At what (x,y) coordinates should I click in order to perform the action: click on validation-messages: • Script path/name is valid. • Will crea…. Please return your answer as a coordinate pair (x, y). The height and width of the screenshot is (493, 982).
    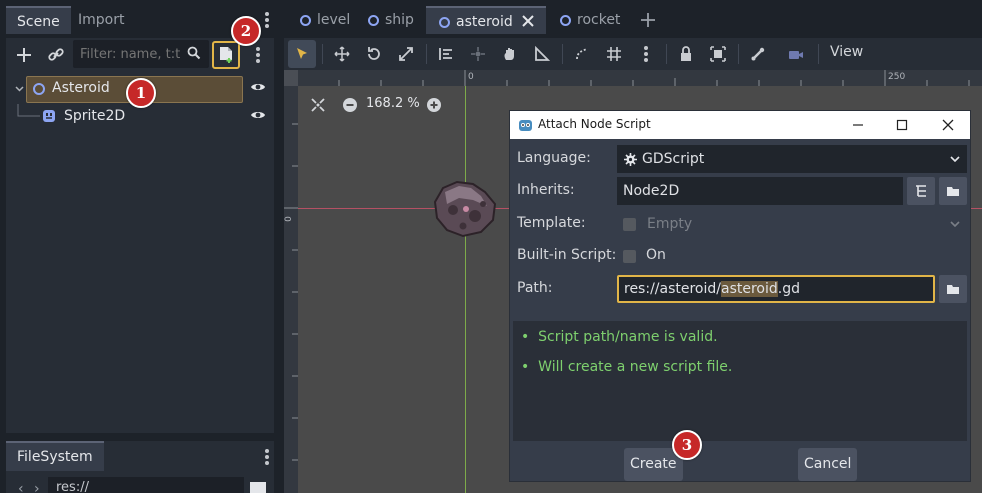
    Looking at the image, I should click on (740, 381).